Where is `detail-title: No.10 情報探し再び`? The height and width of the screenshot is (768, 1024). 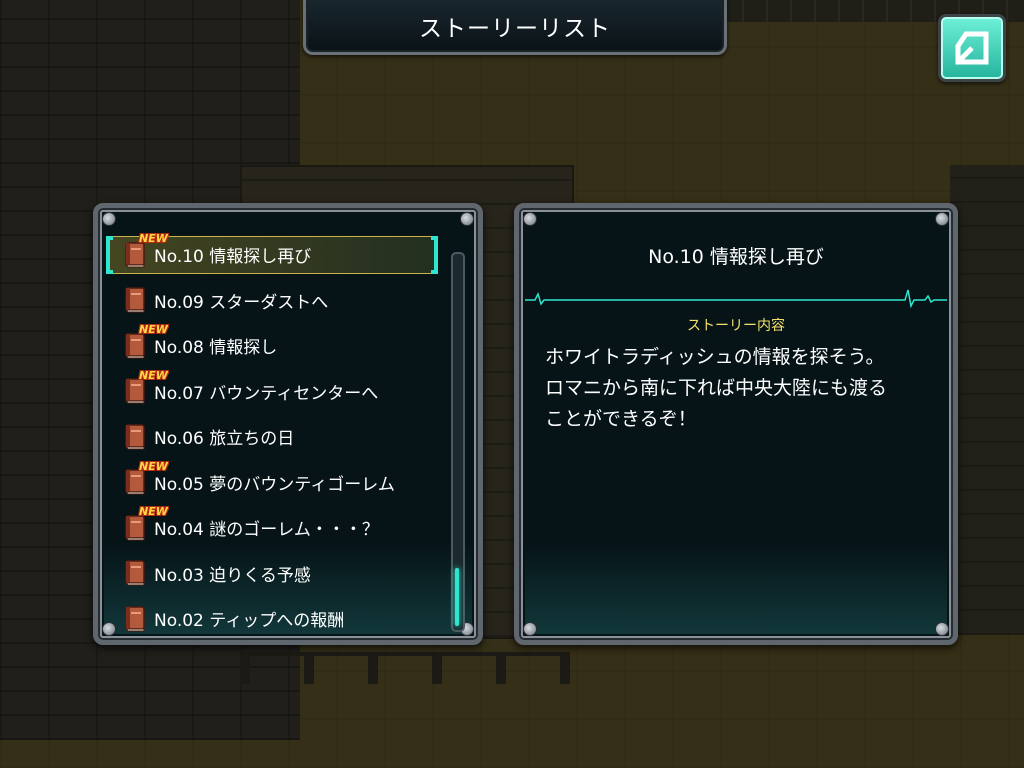 detail-title: No.10 情報探し再び is located at coordinates (736, 257).